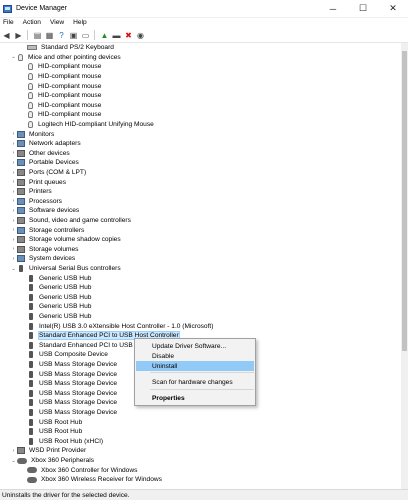  I want to click on category-item: › Monitors, so click(32, 134).